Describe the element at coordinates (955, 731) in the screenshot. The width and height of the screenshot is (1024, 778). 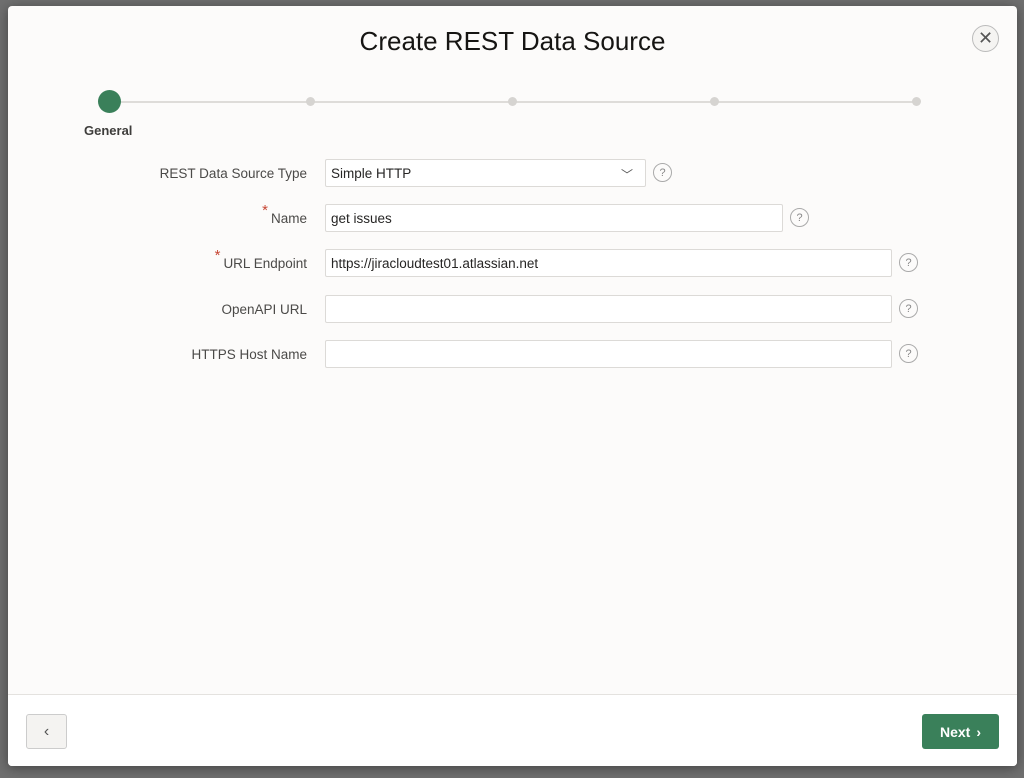
I see `next-label: Next` at that location.